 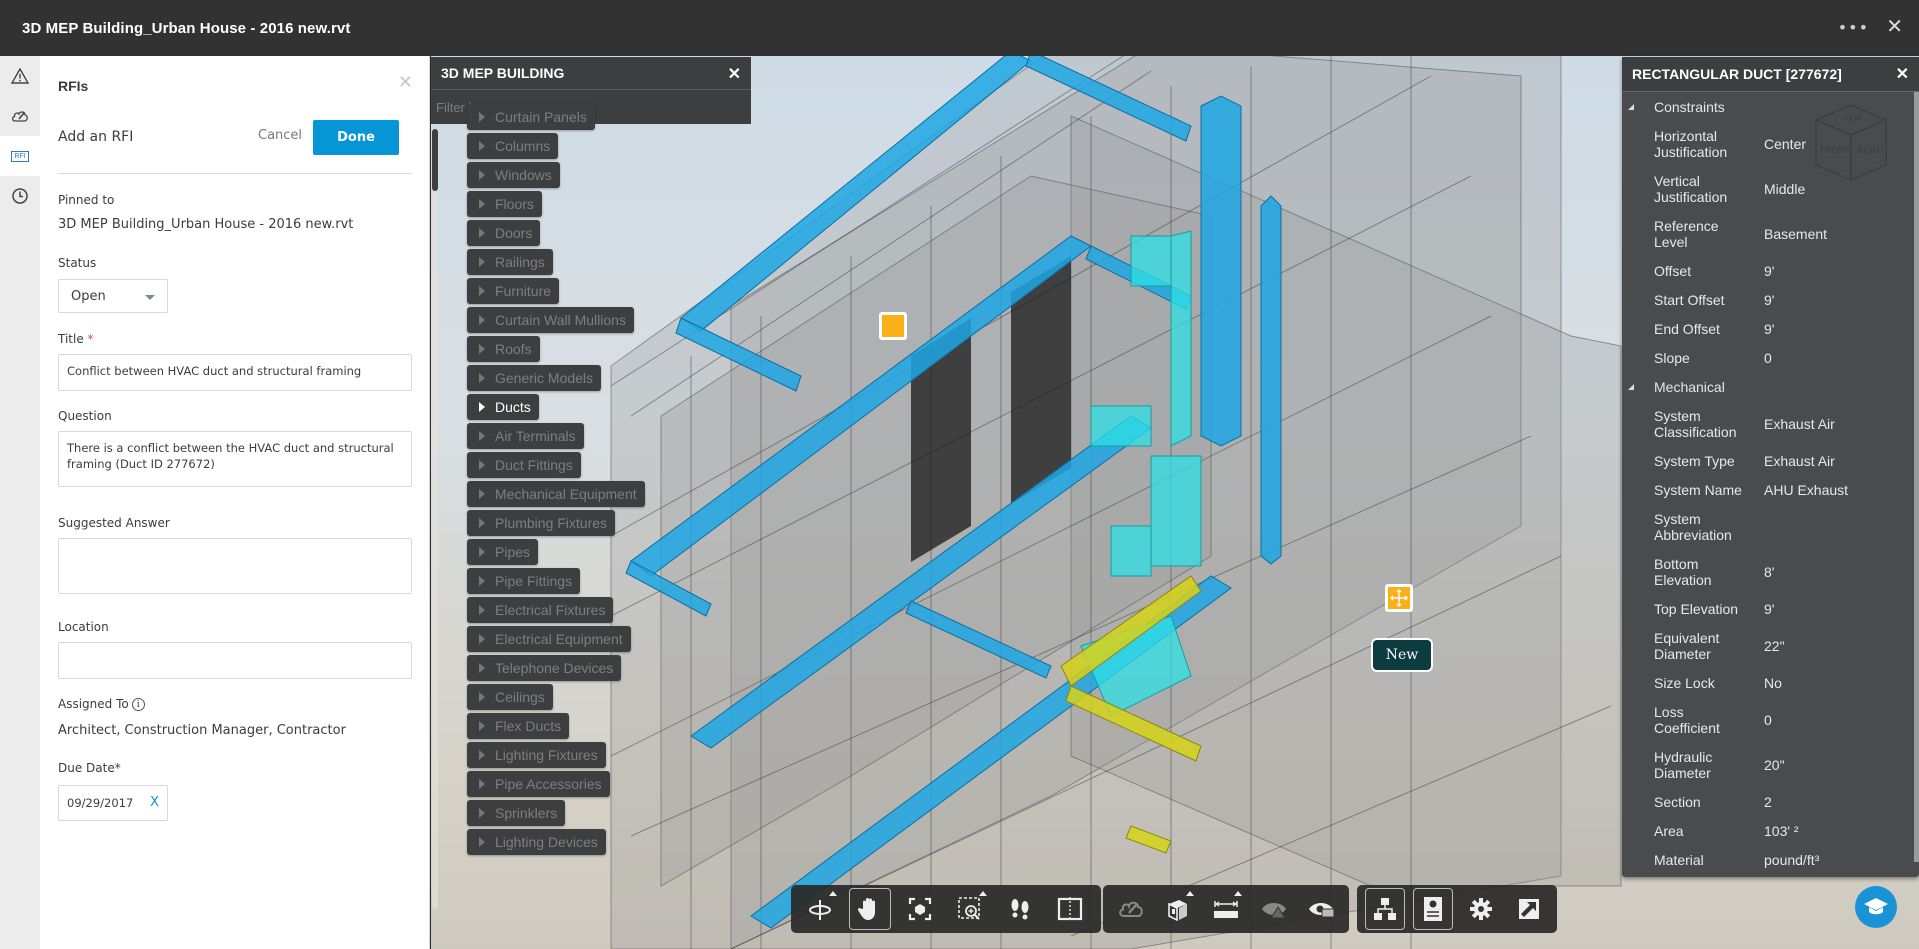 What do you see at coordinates (1020, 909) in the screenshot?
I see `first-person-button` at bounding box center [1020, 909].